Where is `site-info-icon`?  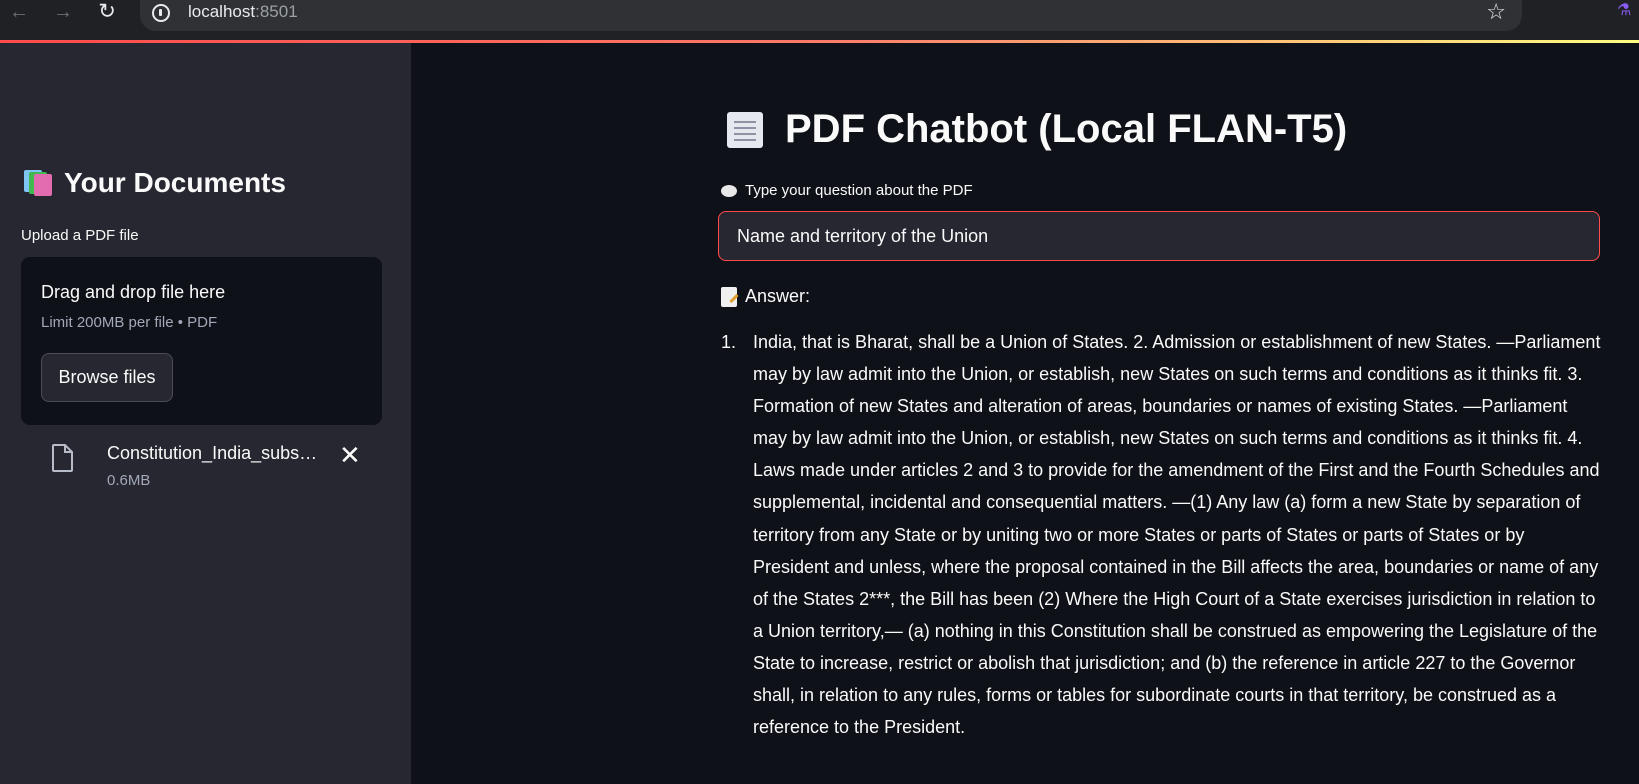 site-info-icon is located at coordinates (161, 13).